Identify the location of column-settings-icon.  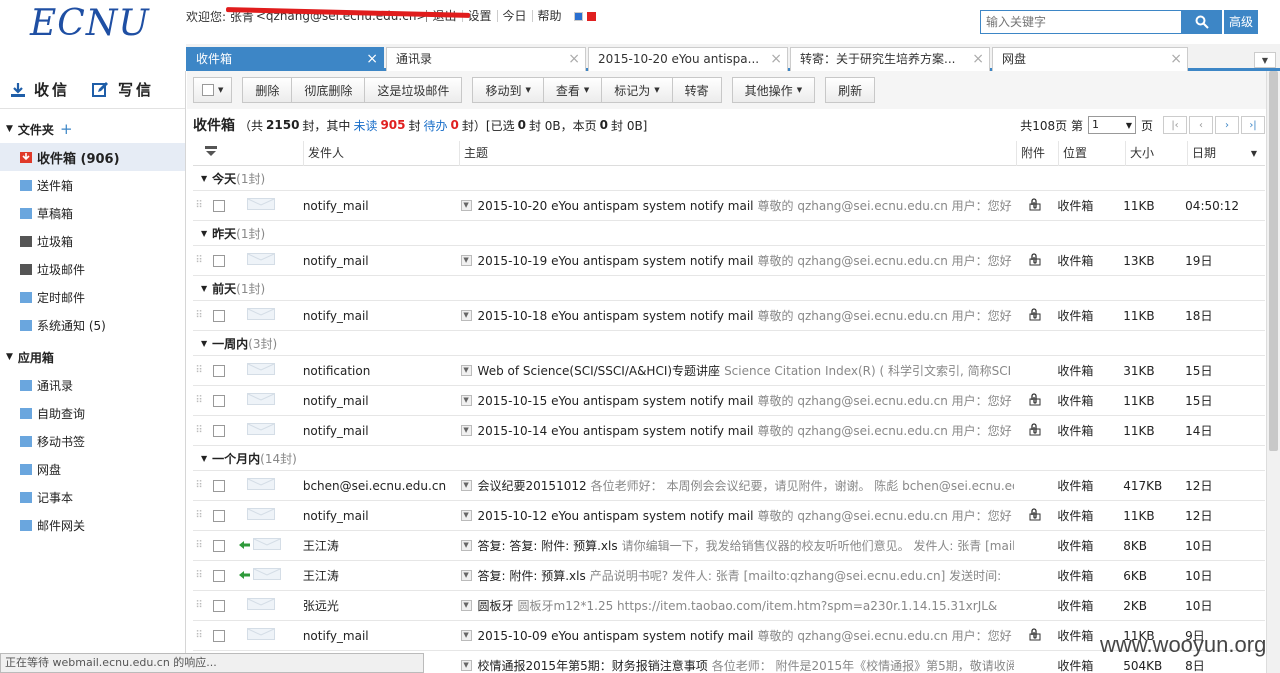
(213, 153).